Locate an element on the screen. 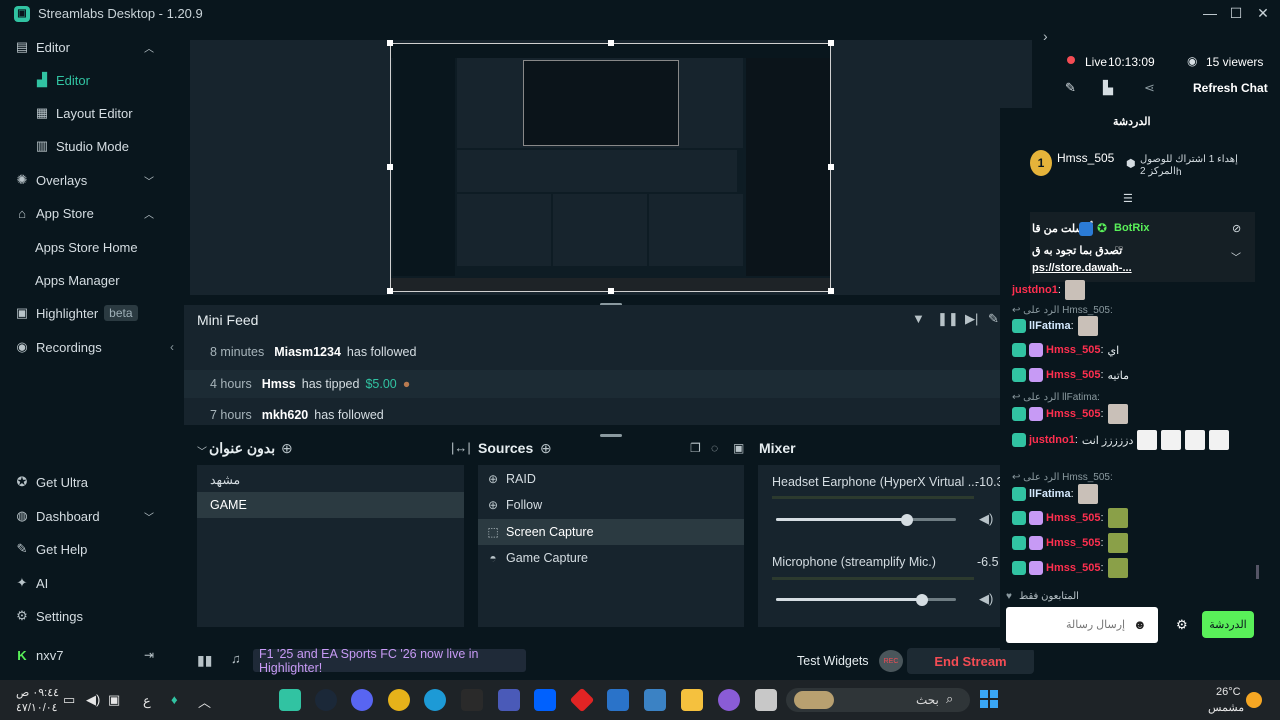 The width and height of the screenshot is (1280, 720). chat-input: إرسال رسالة ☻ is located at coordinates (1082, 625).